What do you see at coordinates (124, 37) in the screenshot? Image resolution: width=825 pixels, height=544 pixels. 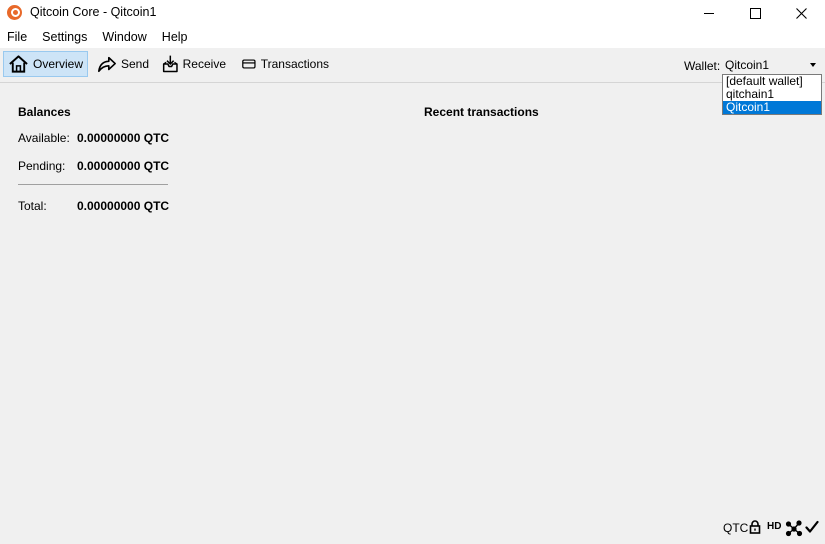 I see `menu-window: Window` at bounding box center [124, 37].